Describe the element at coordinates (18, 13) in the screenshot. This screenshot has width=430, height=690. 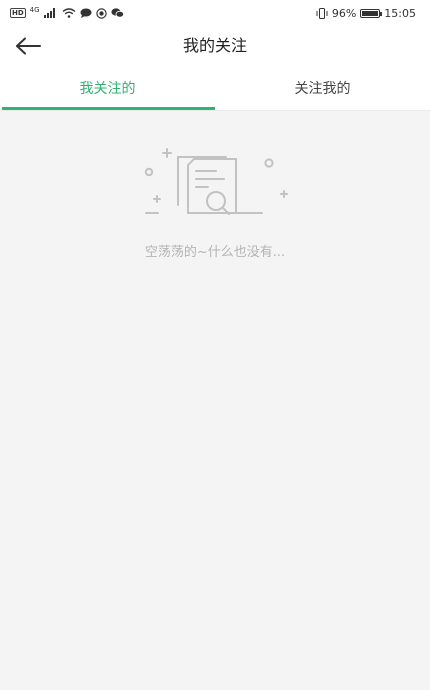
I see `hd-icon: HD` at that location.